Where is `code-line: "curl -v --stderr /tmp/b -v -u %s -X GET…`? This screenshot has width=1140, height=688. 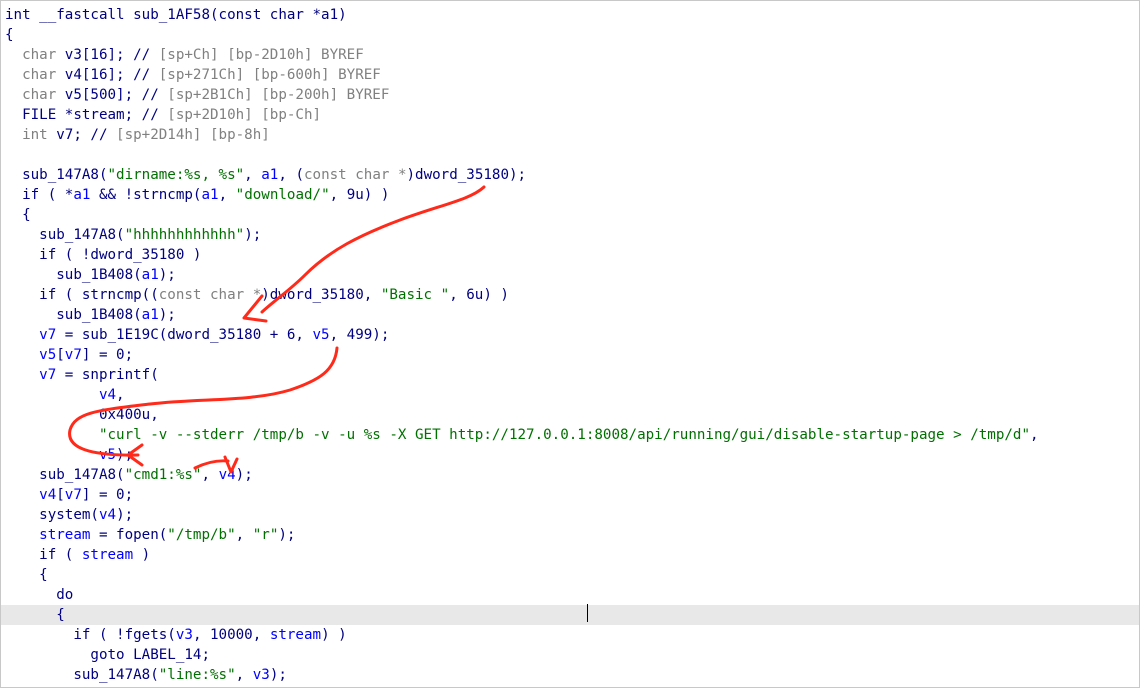 code-line: "curl -v --stderr /tmp/b -v -u %s -X GET… is located at coordinates (570, 435).